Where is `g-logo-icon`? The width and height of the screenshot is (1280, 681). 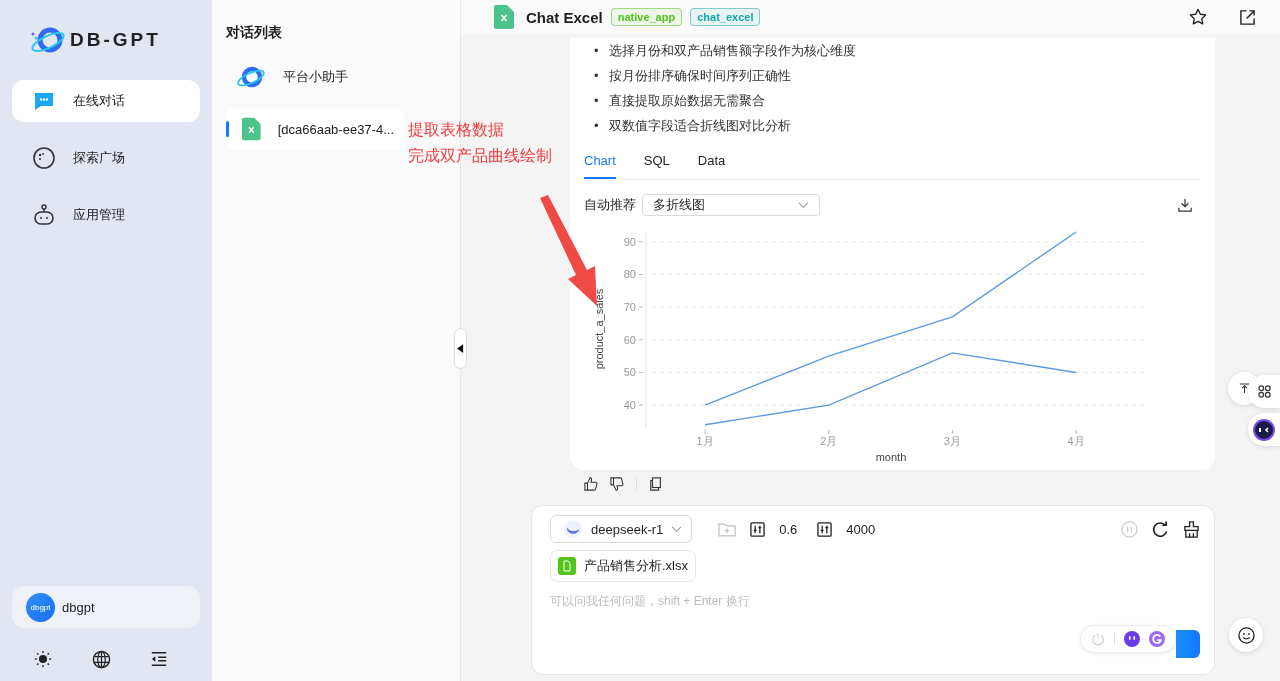 g-logo-icon is located at coordinates (1157, 639).